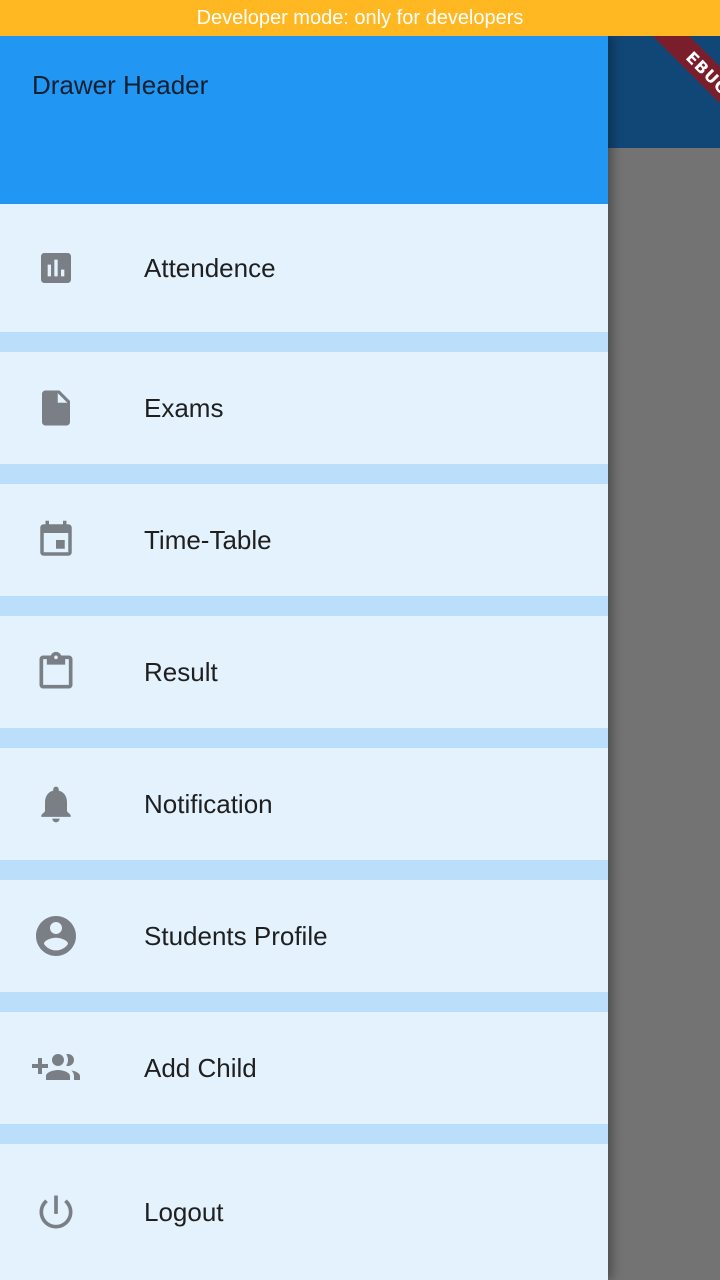  What do you see at coordinates (56, 268) in the screenshot?
I see `bar-chart-icon` at bounding box center [56, 268].